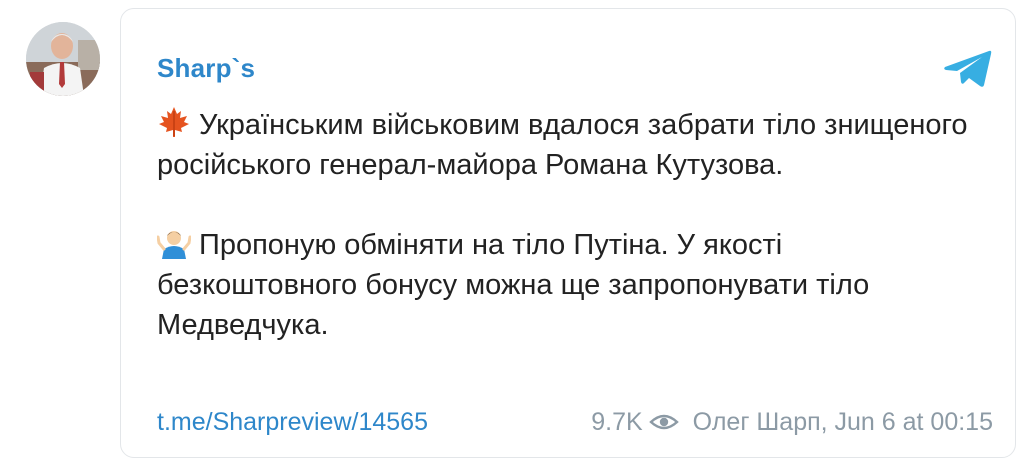 The width and height of the screenshot is (1023, 463). I want to click on channel-avatar, so click(63, 59).